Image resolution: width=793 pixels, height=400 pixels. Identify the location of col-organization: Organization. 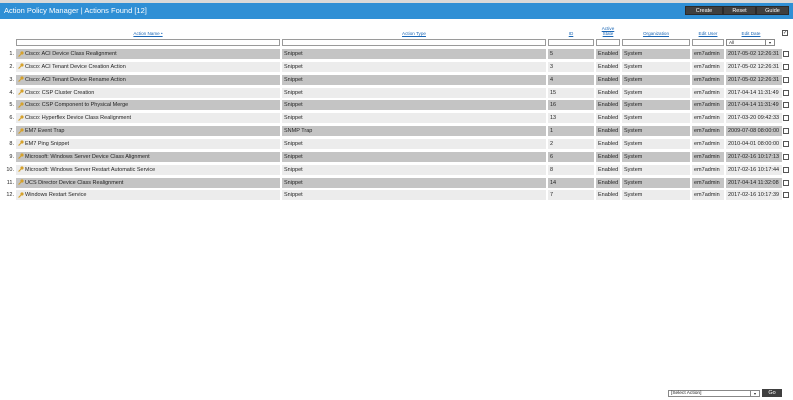
(656, 31).